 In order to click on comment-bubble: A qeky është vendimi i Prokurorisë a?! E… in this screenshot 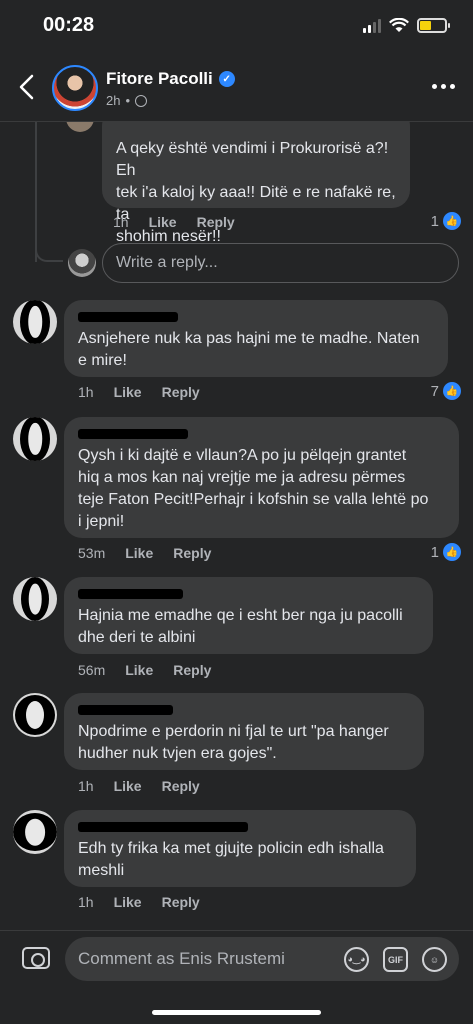, I will do `click(256, 183)`.